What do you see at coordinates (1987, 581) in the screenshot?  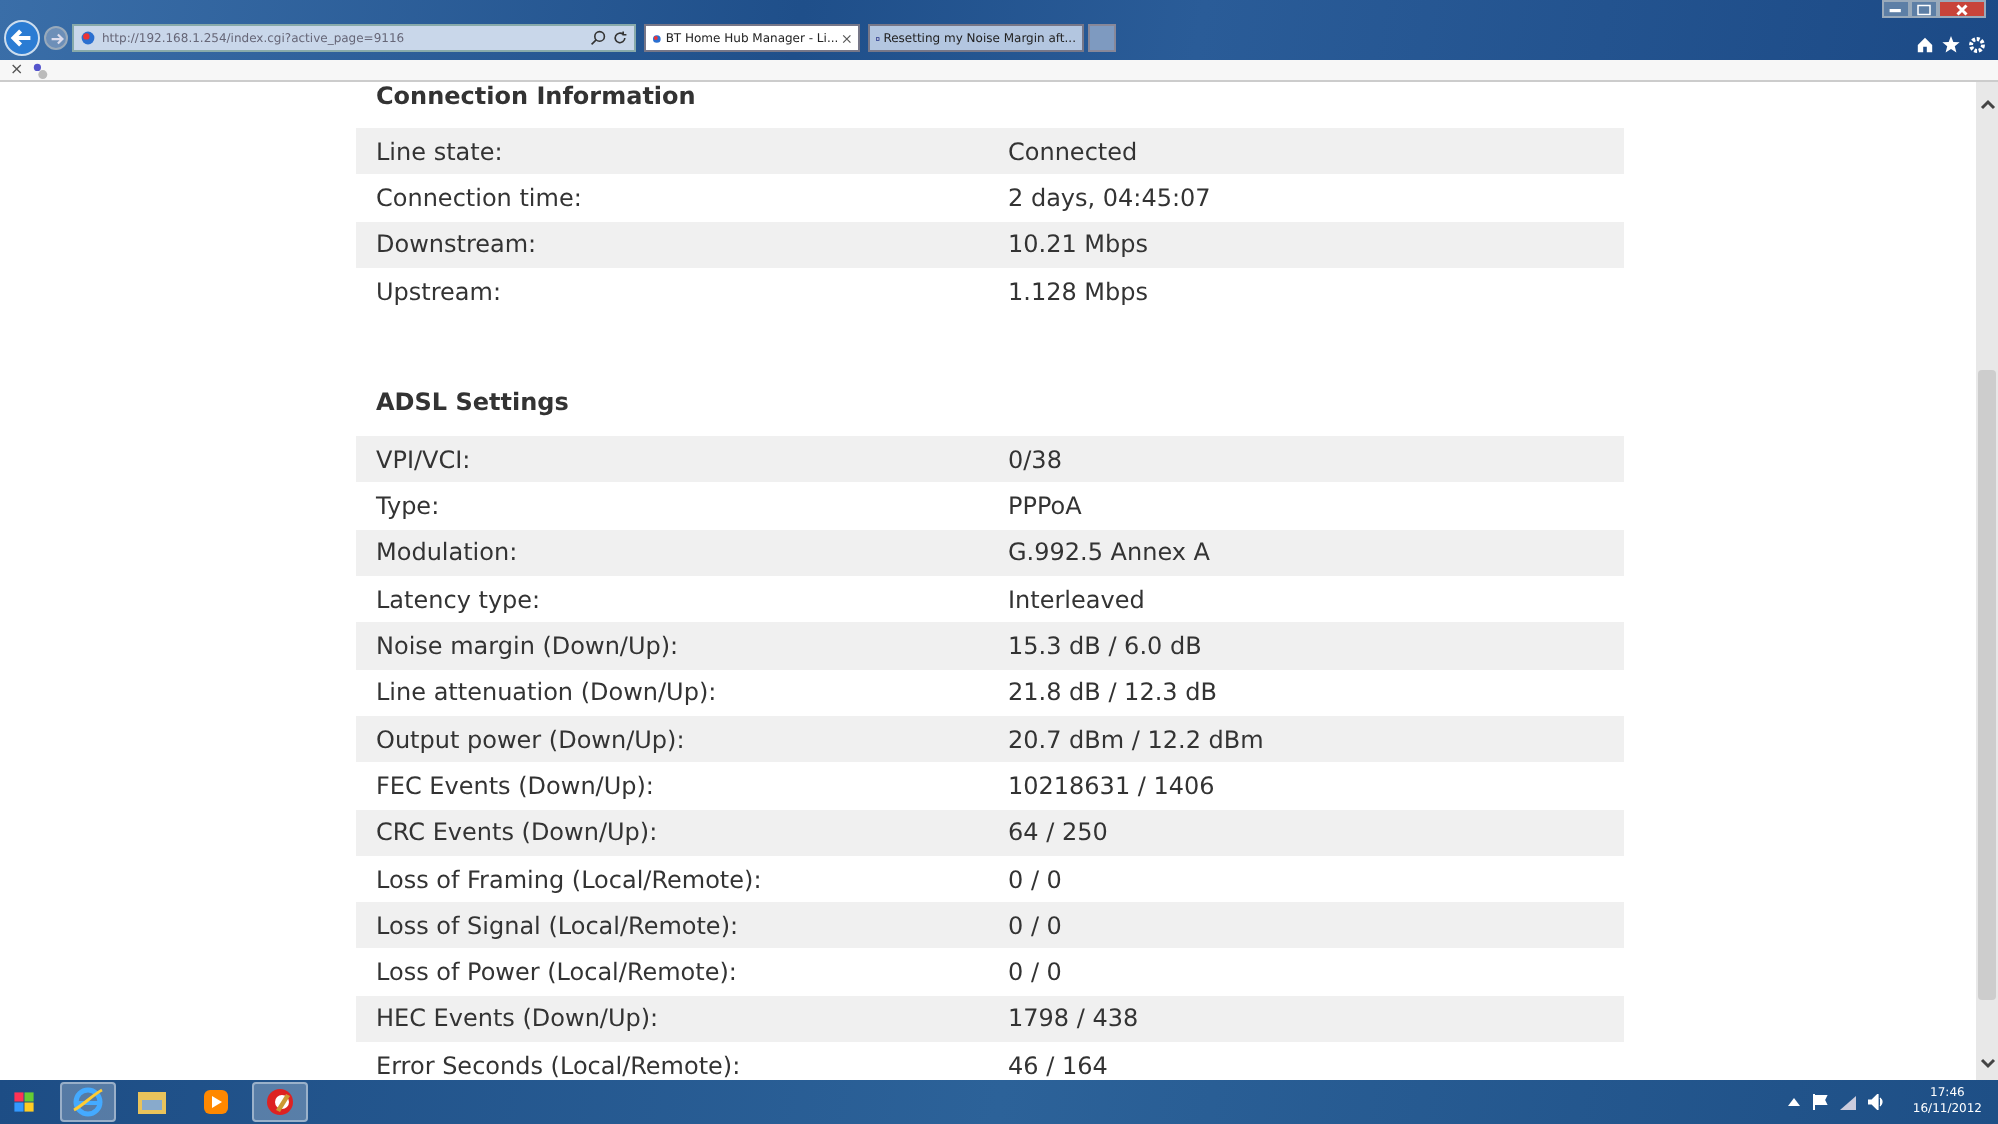 I see `scrollbar` at bounding box center [1987, 581].